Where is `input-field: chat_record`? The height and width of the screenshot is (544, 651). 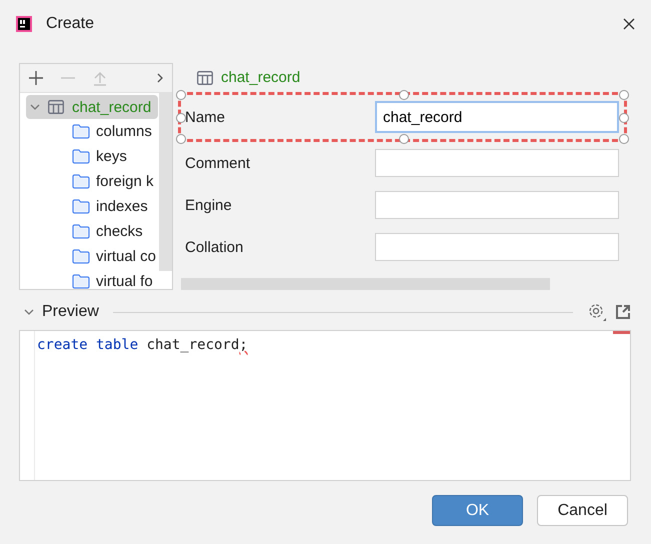
input-field: chat_record is located at coordinates (497, 117).